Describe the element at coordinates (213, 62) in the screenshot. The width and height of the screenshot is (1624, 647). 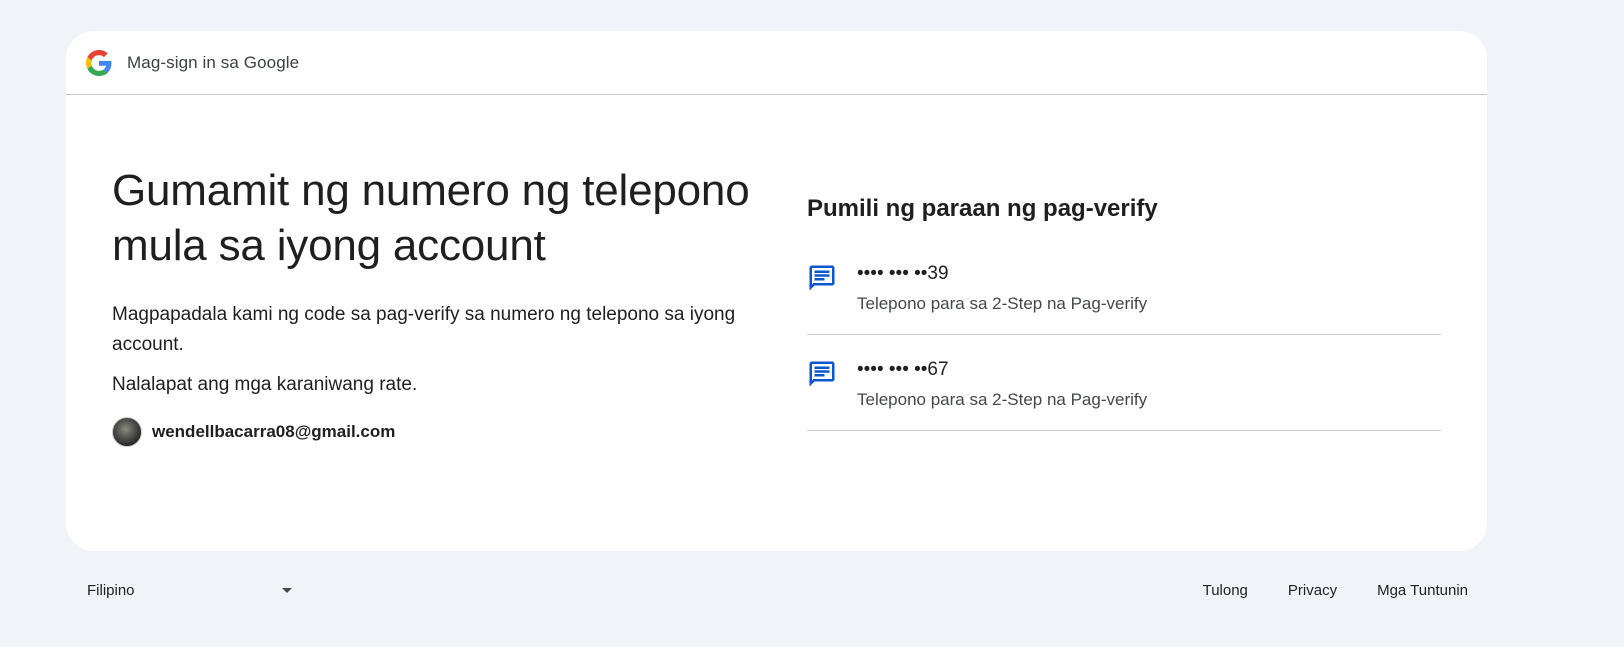
I see `header-title: Mag-sign in sa Google` at that location.